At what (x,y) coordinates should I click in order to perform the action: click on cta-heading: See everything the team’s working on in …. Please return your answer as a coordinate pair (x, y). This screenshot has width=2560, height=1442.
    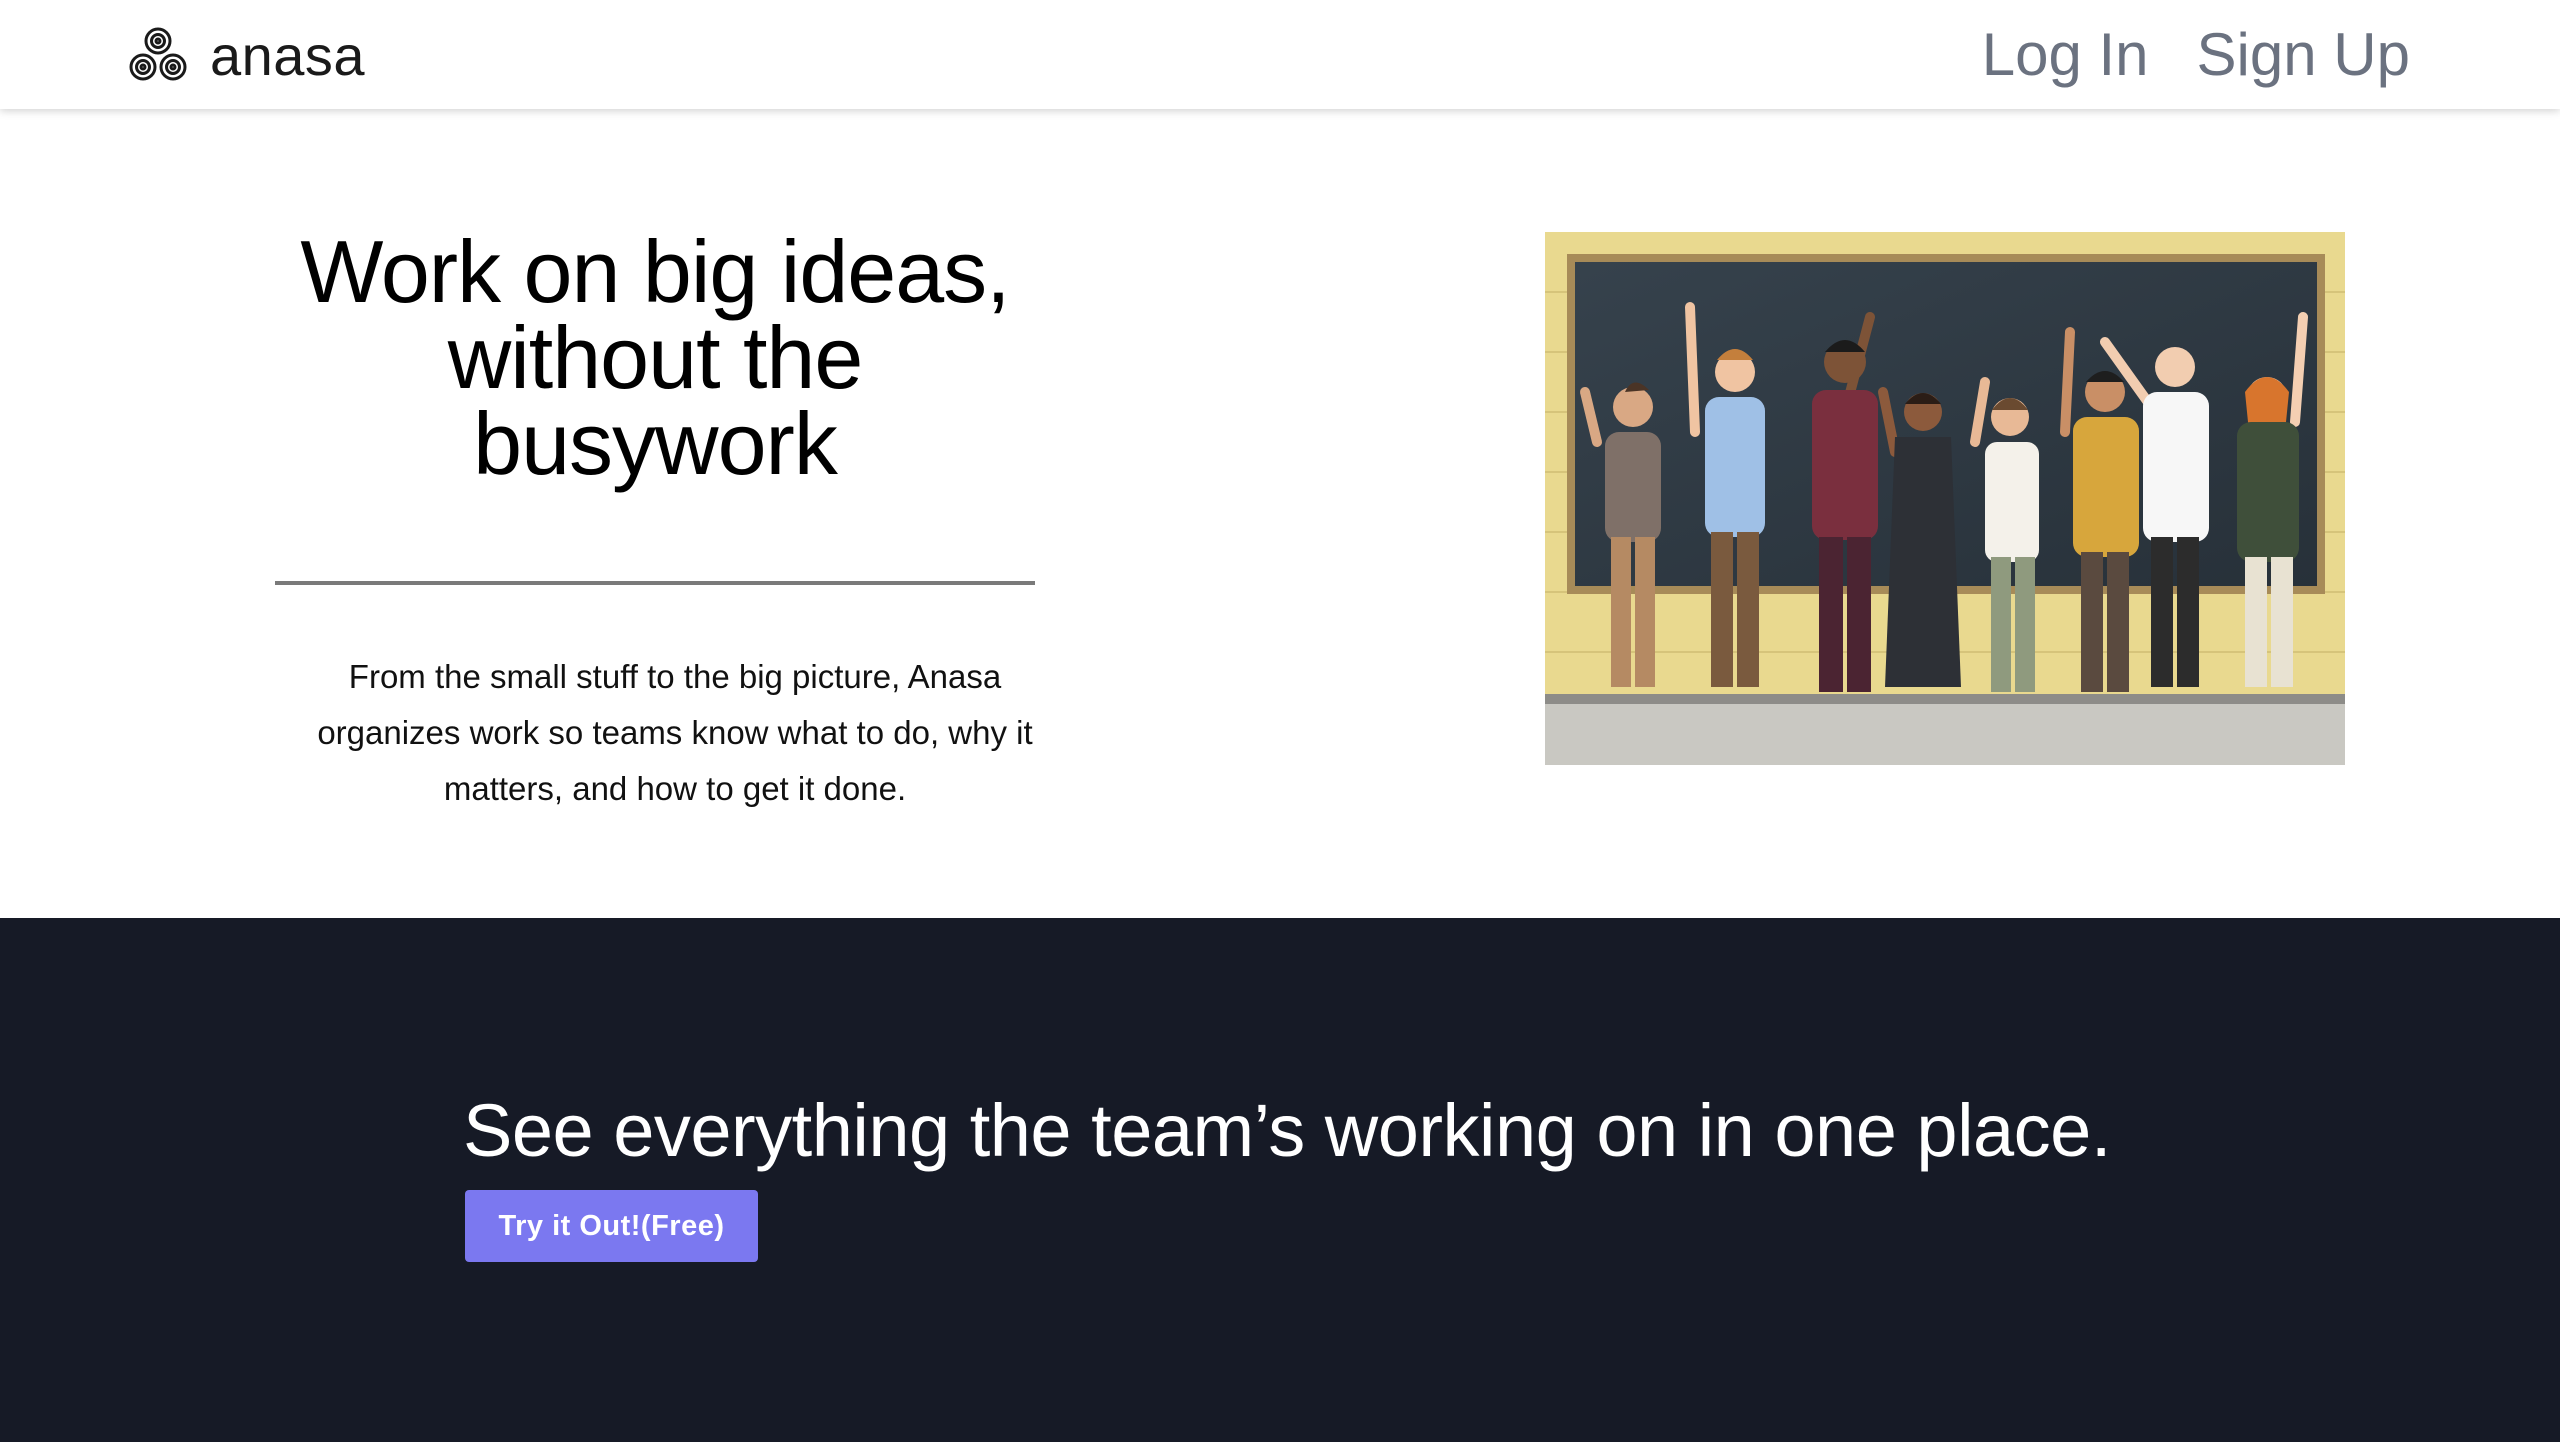
    Looking at the image, I should click on (1287, 1130).